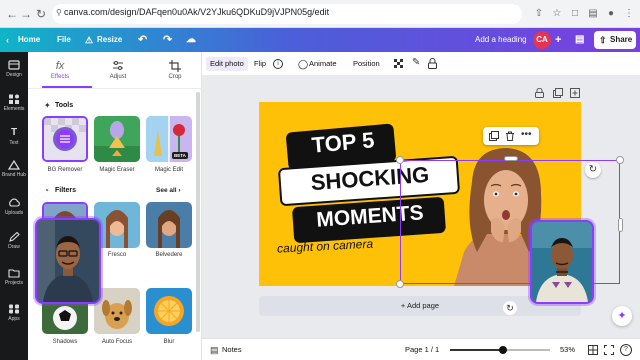 This screenshot has width=640, height=360. What do you see at coordinates (64, 40) in the screenshot?
I see `file-menu: File` at bounding box center [64, 40].